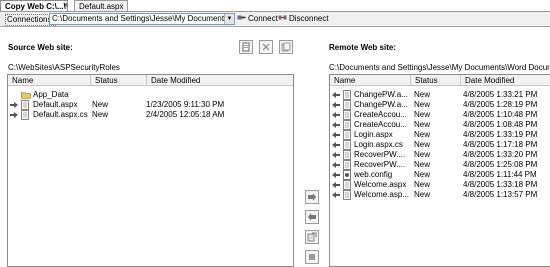  Describe the element at coordinates (246, 47) in the screenshot. I see `open-site-button` at that location.